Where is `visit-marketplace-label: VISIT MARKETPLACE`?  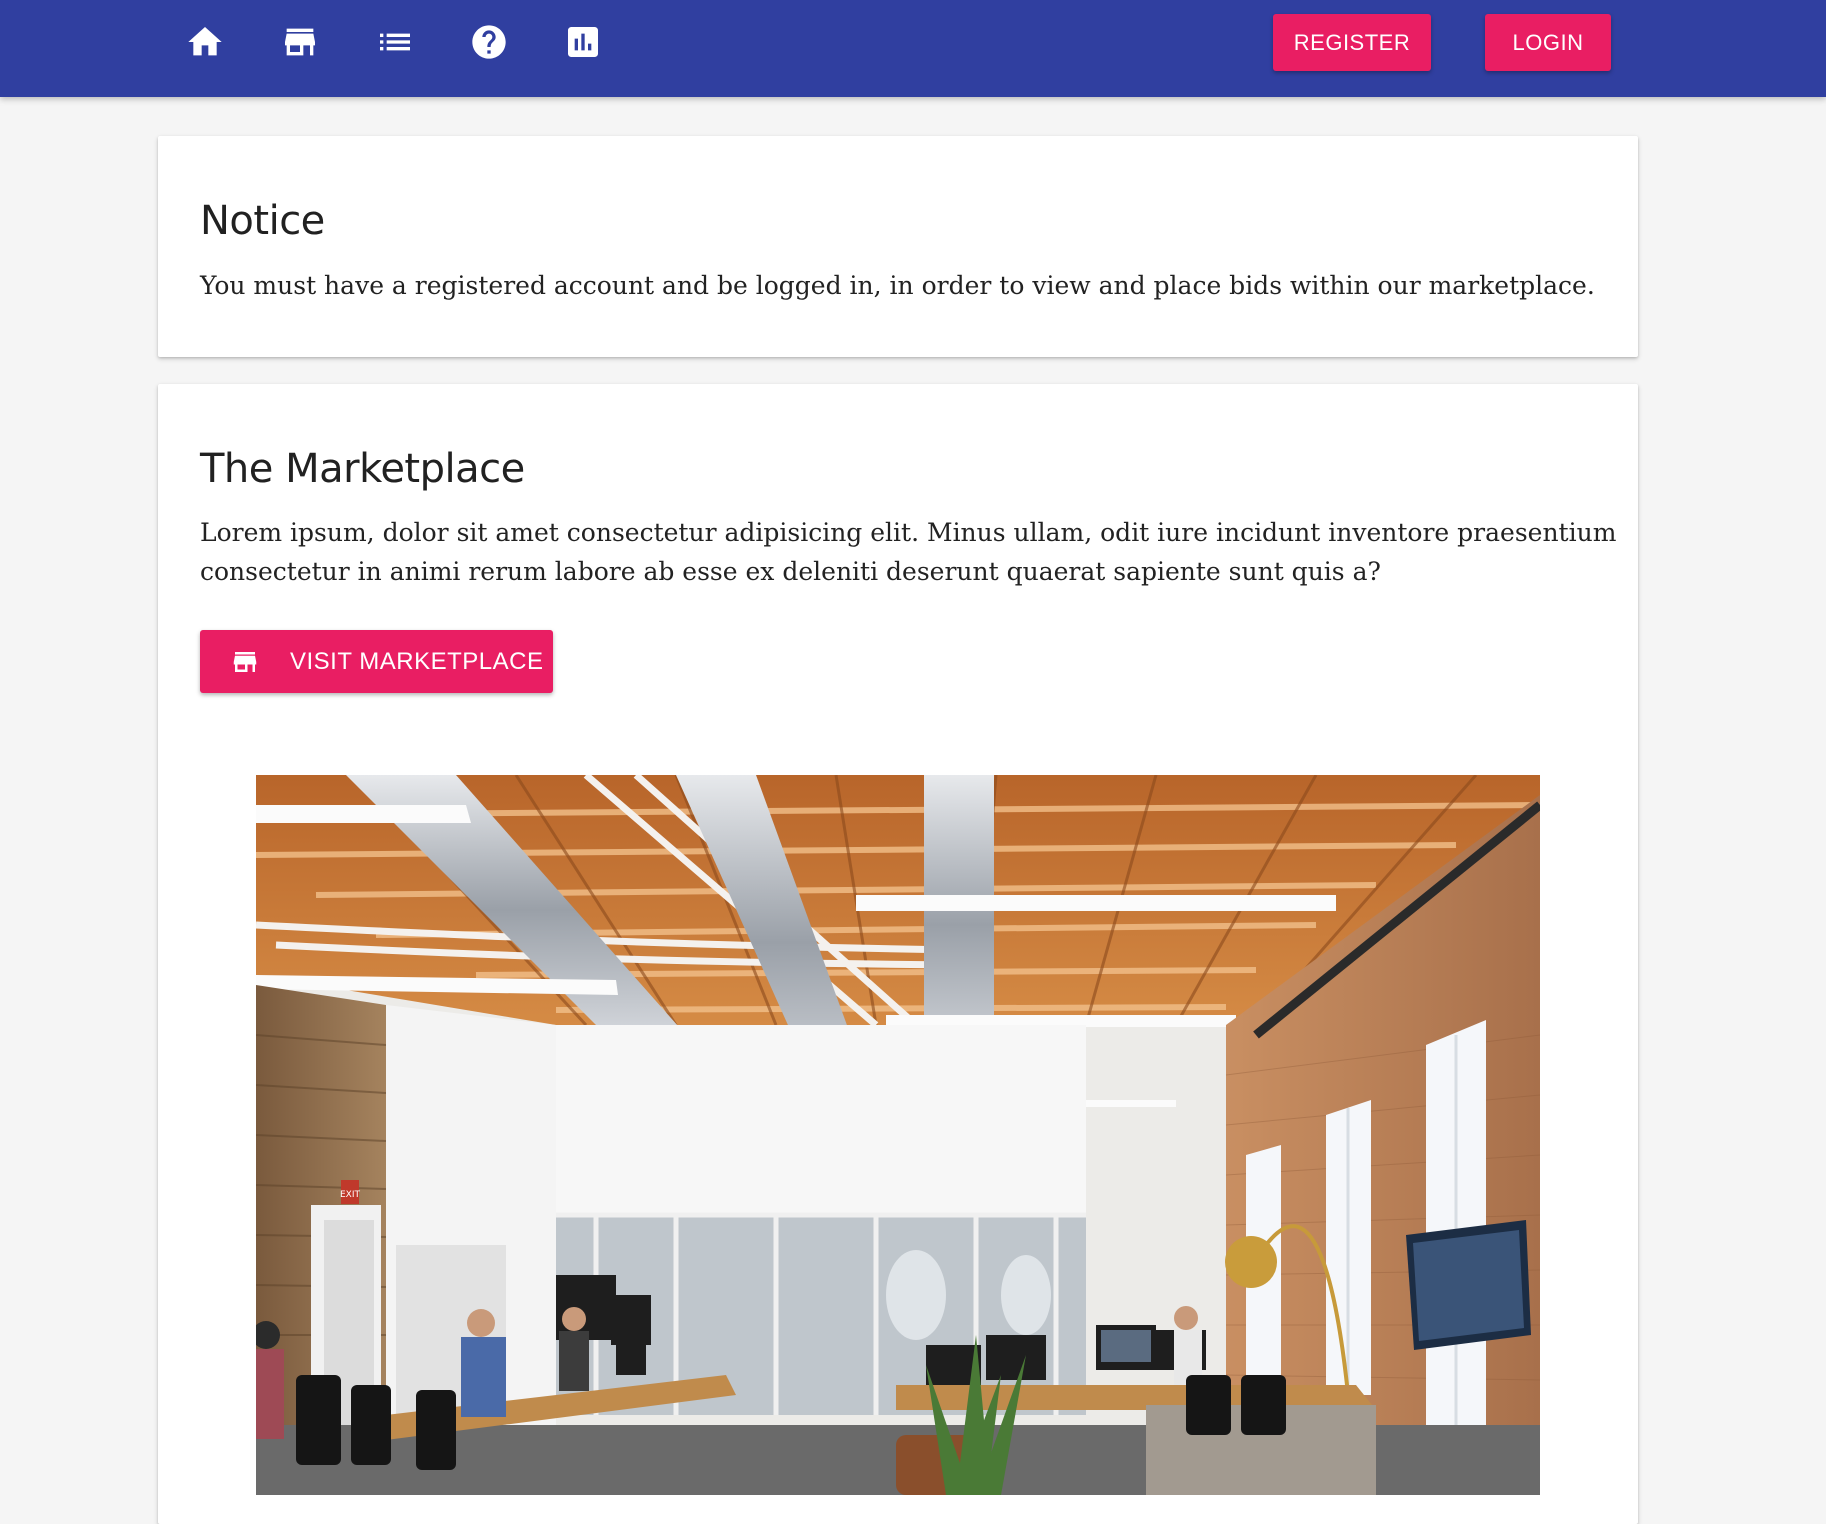
visit-marketplace-label: VISIT MARKETPLACE is located at coordinates (417, 661).